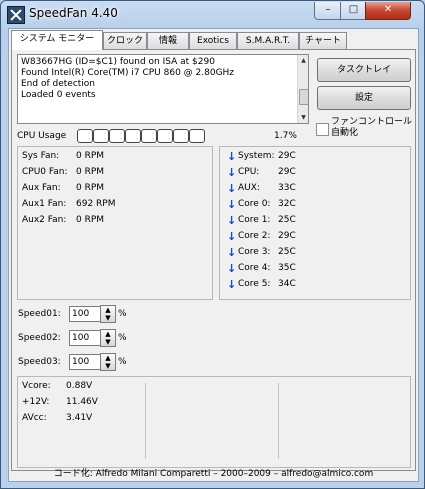 The height and width of the screenshot is (489, 425). What do you see at coordinates (323, 40) in the screenshot?
I see `tab-chart: チャート` at bounding box center [323, 40].